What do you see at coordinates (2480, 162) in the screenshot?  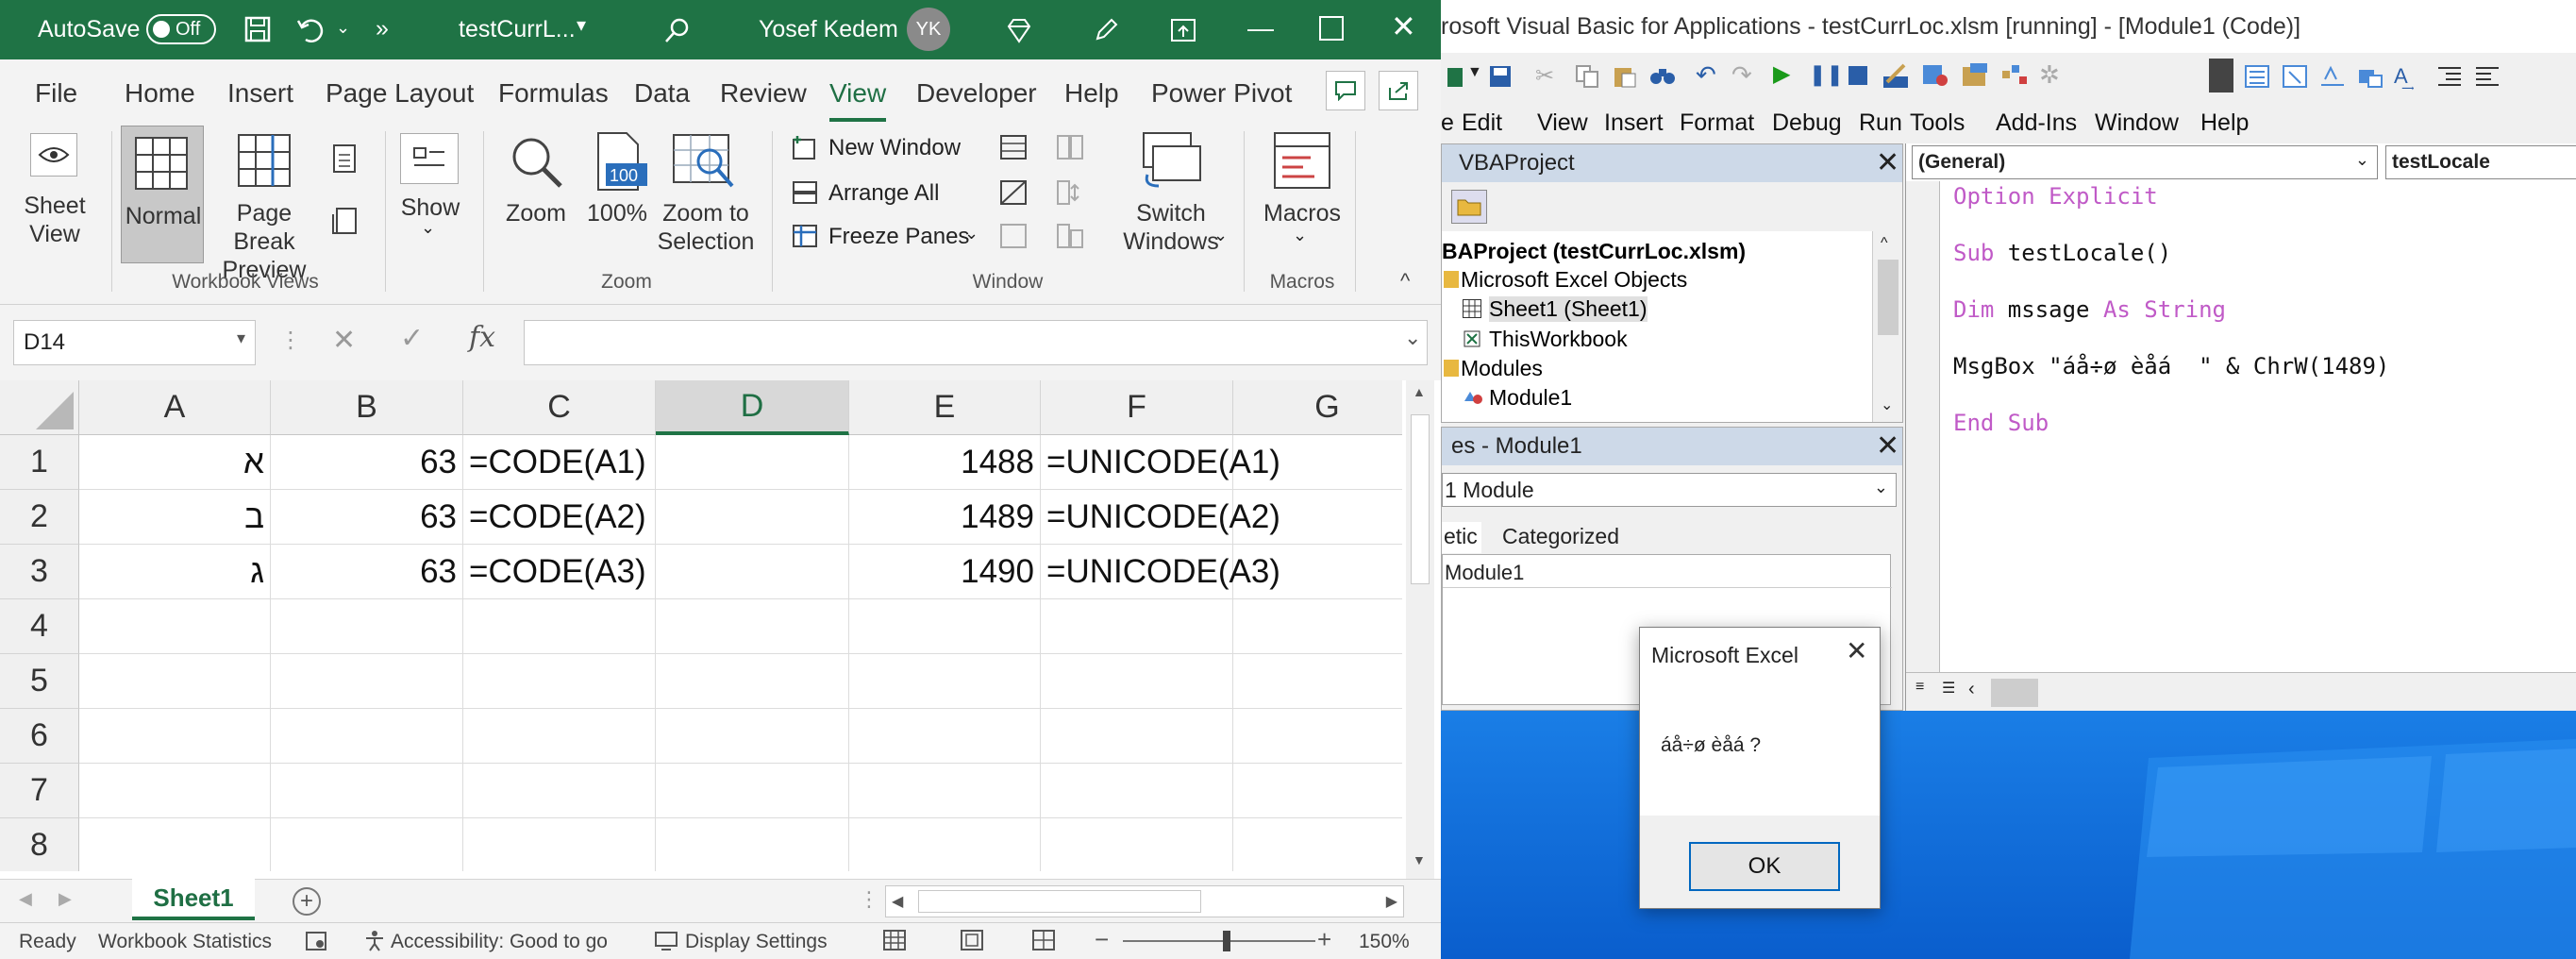 I see `procedure-combo: testLocale` at bounding box center [2480, 162].